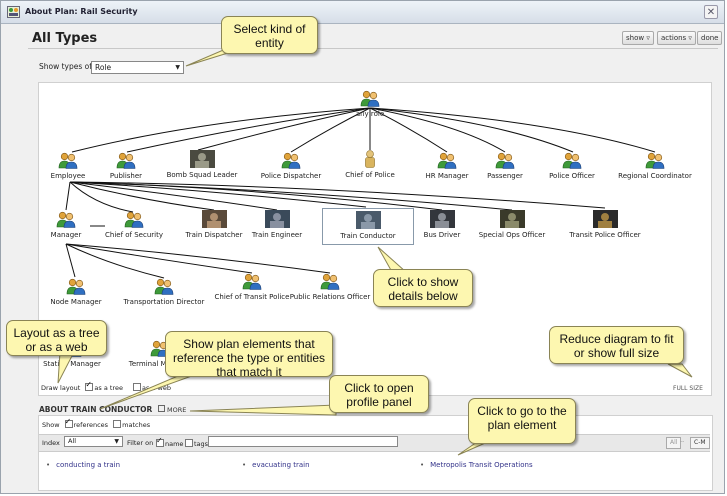 The width and height of the screenshot is (727, 496). Describe the element at coordinates (379, 394) in the screenshot. I see `callout-open-profile: Click to open profile panel` at that location.